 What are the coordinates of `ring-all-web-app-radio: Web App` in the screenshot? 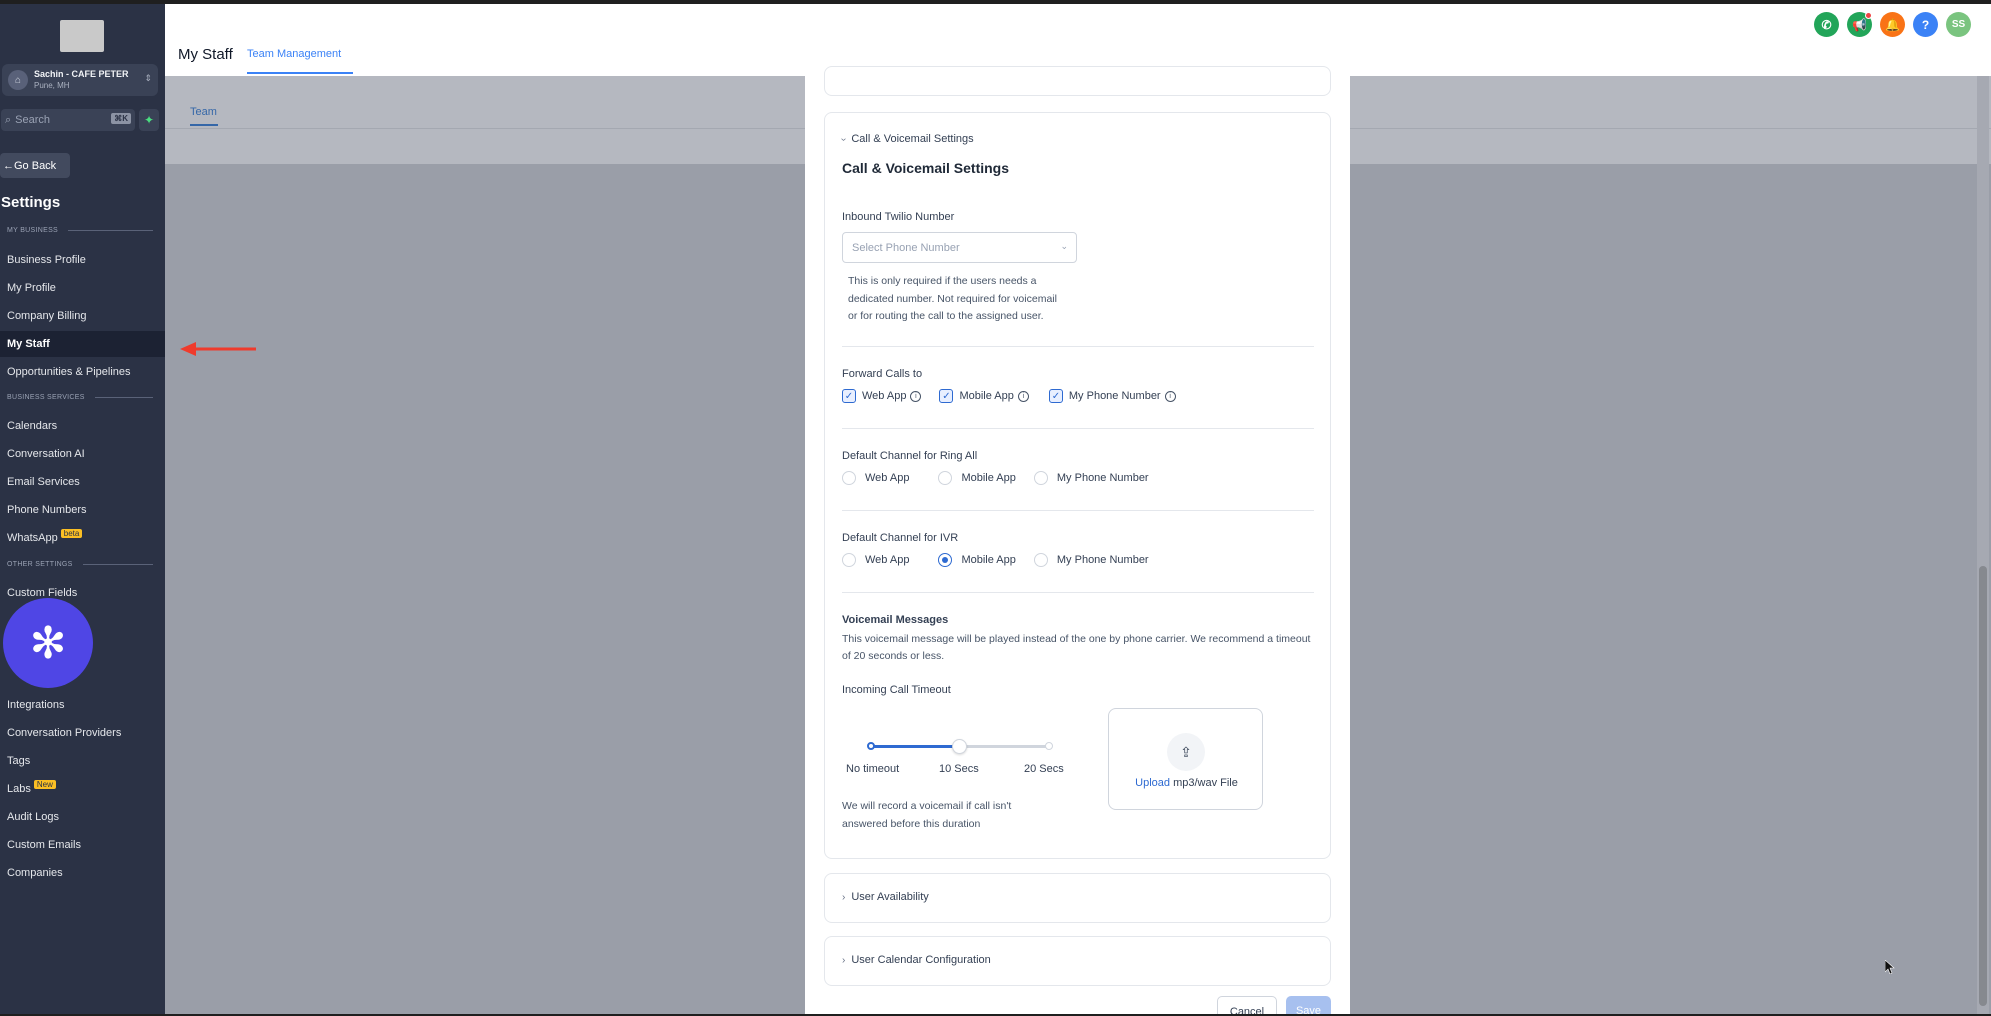 It's located at (875, 478).